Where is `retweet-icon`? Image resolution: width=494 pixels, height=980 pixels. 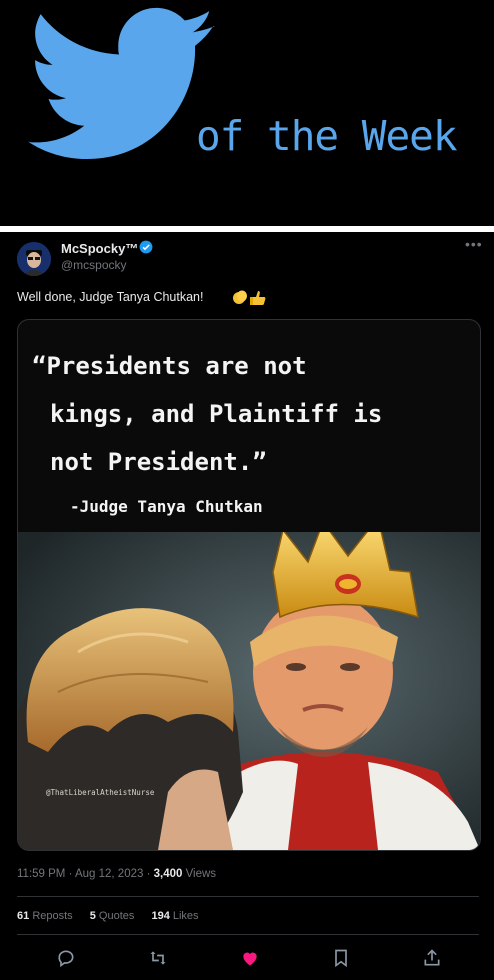 retweet-icon is located at coordinates (158, 958).